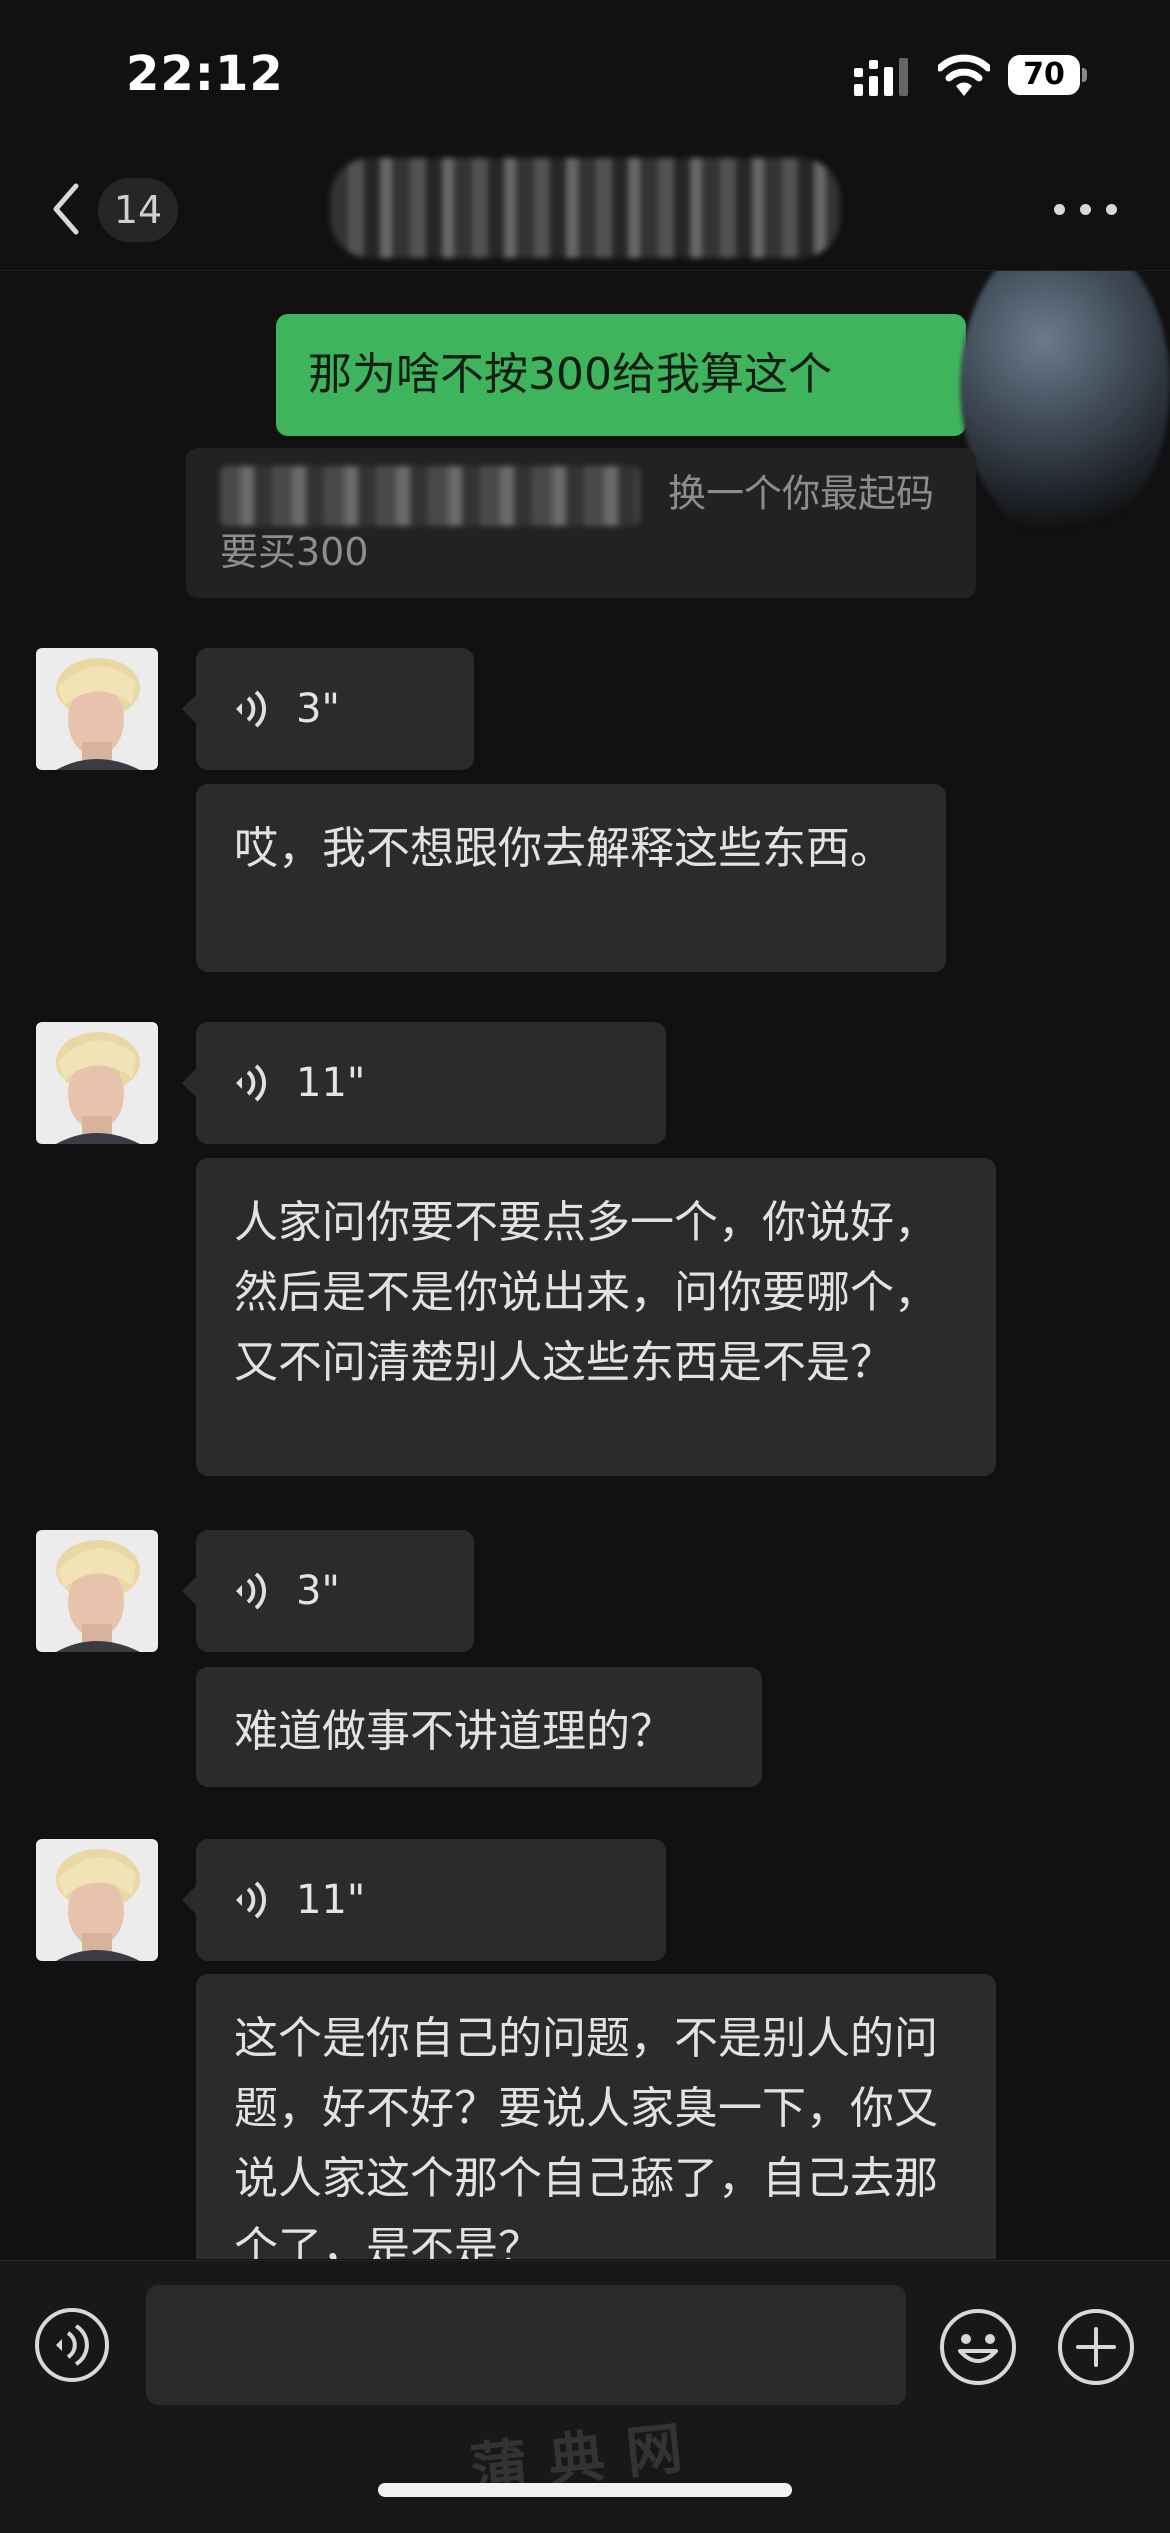 The image size is (1170, 2533). Describe the element at coordinates (964, 75) in the screenshot. I see `wifi-icon` at that location.